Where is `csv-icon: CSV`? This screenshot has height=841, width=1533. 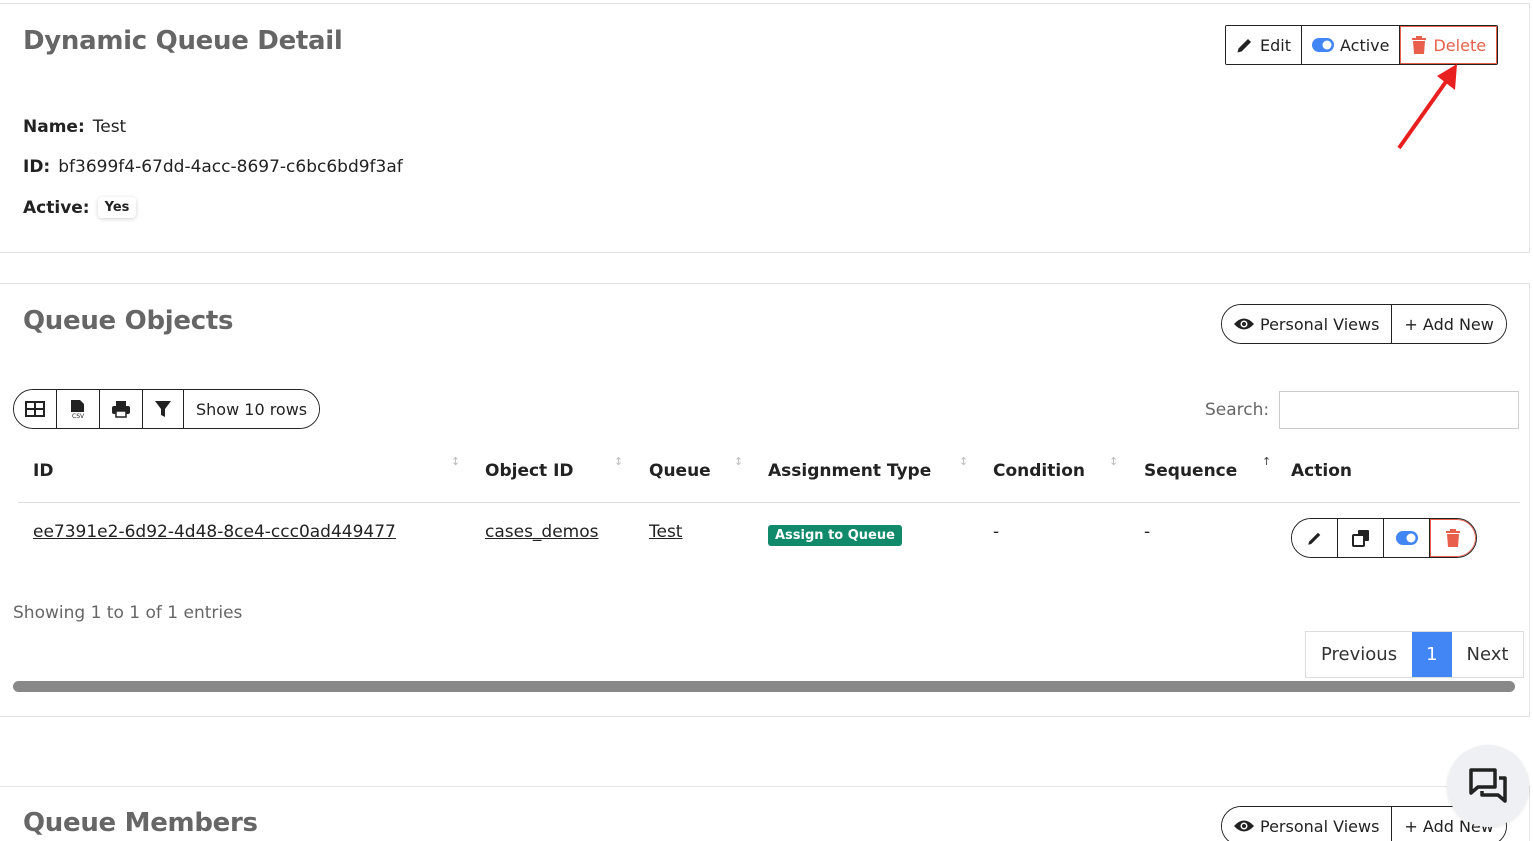
csv-icon: CSV is located at coordinates (78, 409).